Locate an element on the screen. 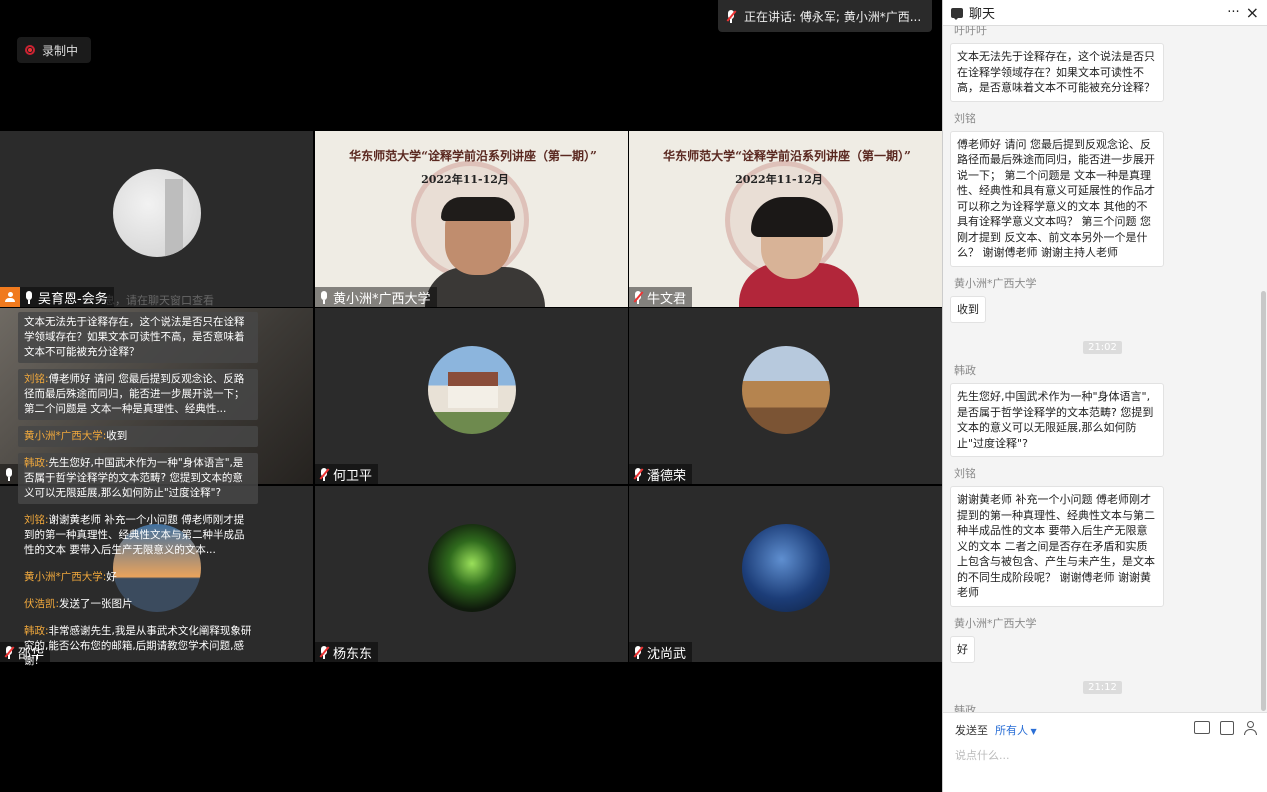 This screenshot has width=1267, height=792. message-timestamp: 21:12 is located at coordinates (1102, 684).